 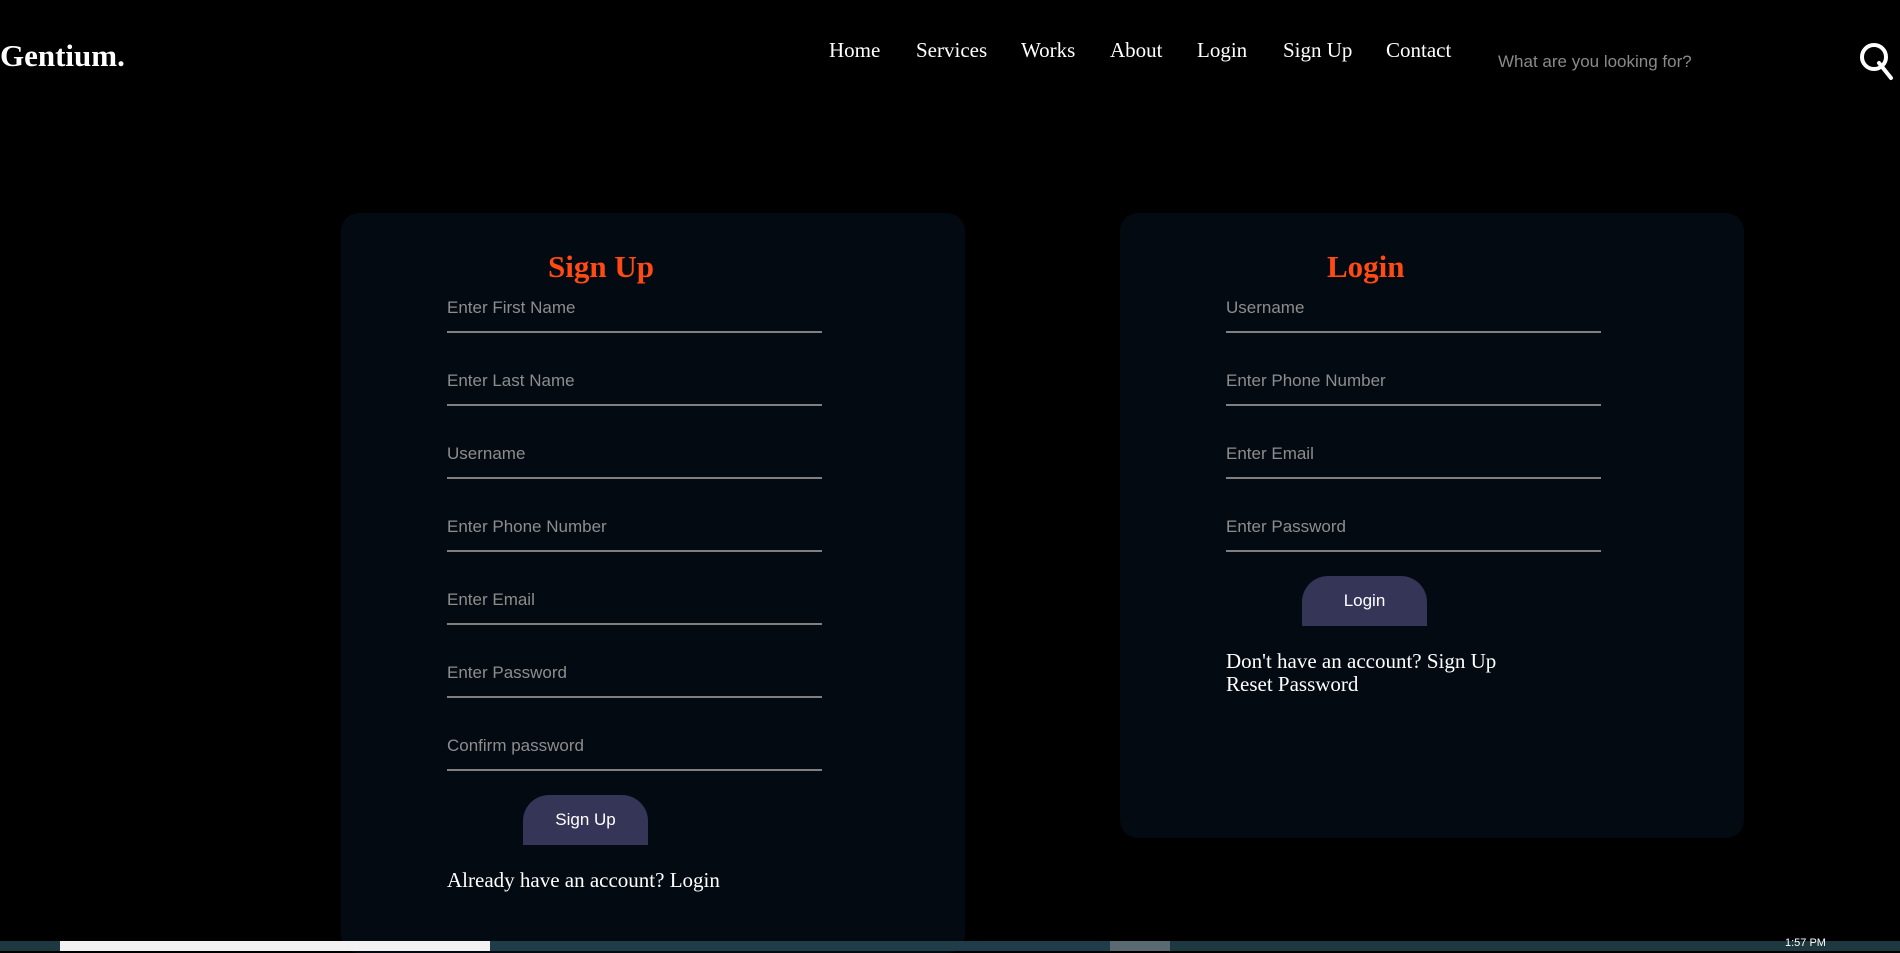 I want to click on signup-password-field, so click(x=634, y=678).